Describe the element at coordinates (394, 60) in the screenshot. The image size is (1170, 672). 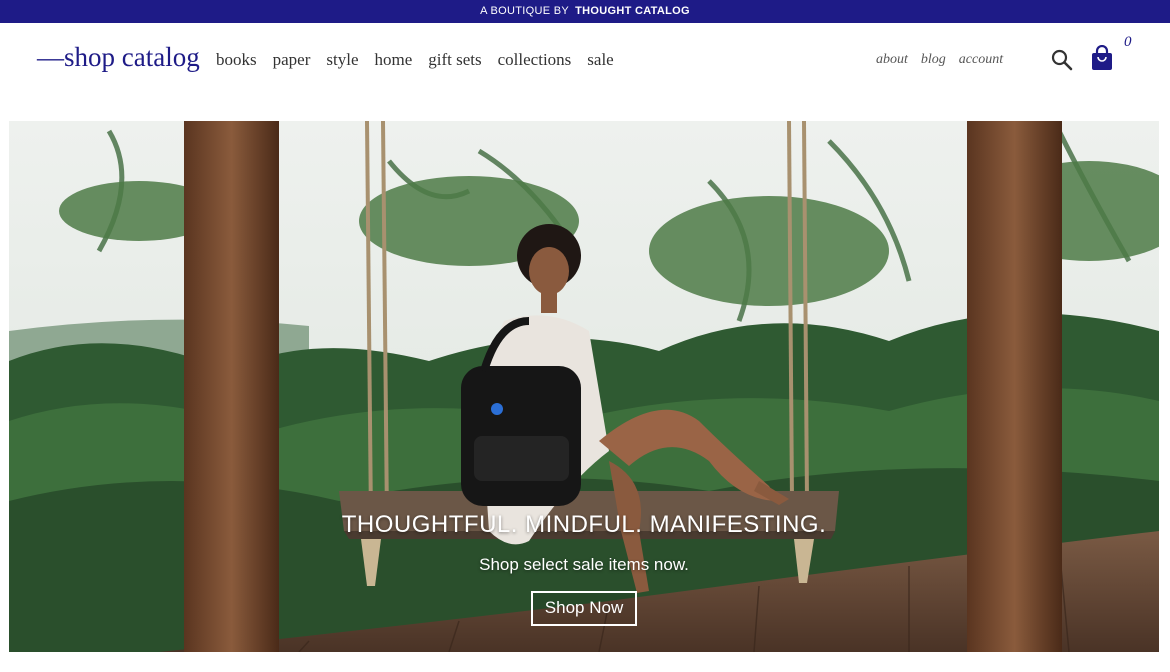
I see `nav-item-home: home` at that location.